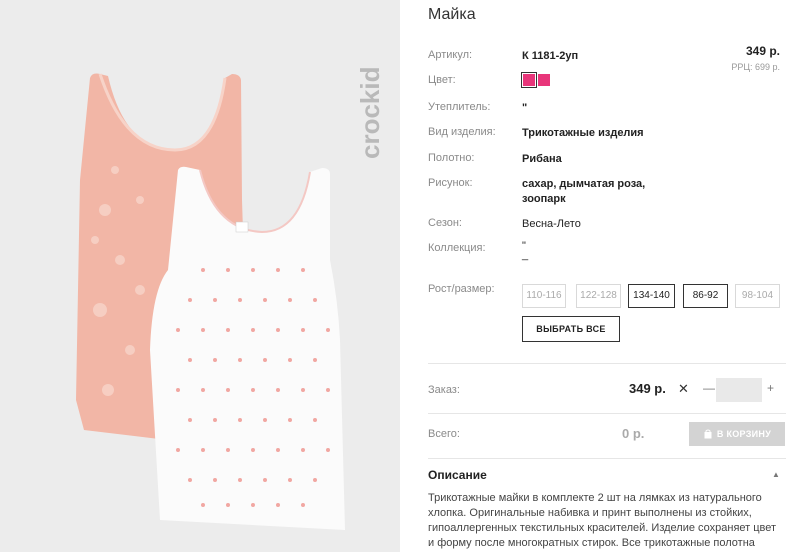 This screenshot has width=800, height=552. Describe the element at coordinates (705, 296) in the screenshot. I see `size-option: 86-92` at that location.